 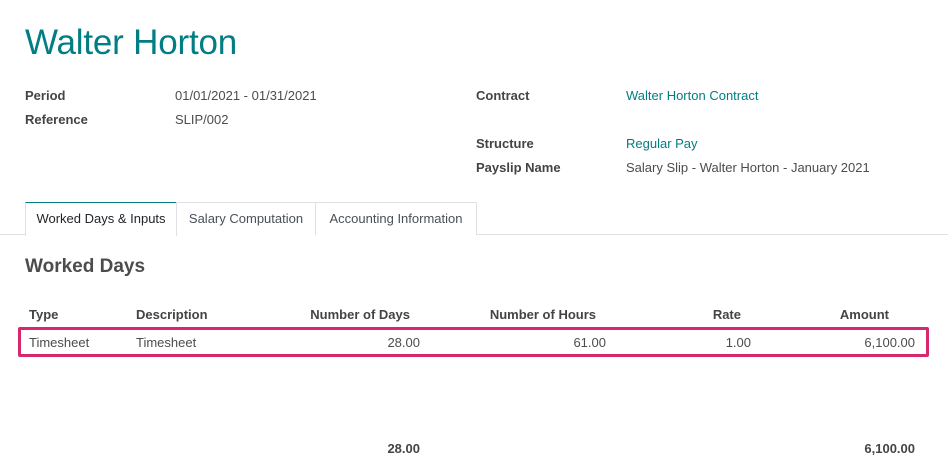 I want to click on row-days-cell: 28.00, so click(x=403, y=342).